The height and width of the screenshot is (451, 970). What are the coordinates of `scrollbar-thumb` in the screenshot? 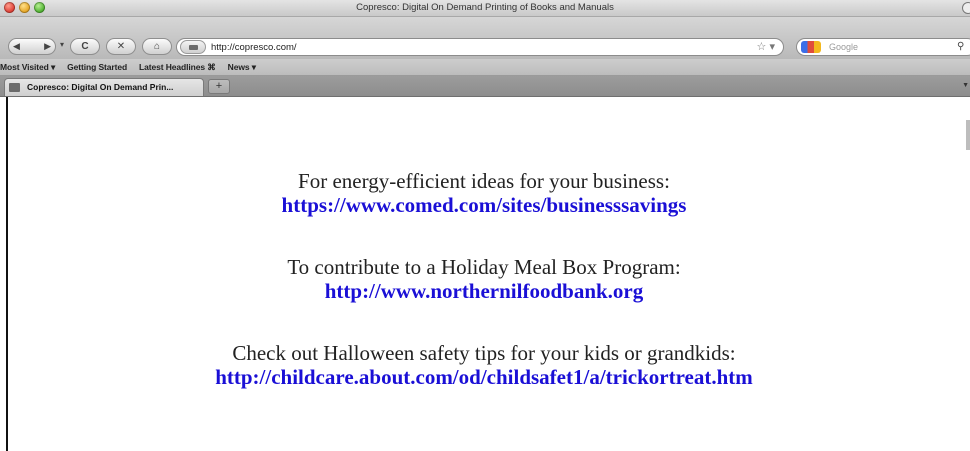 It's located at (968, 135).